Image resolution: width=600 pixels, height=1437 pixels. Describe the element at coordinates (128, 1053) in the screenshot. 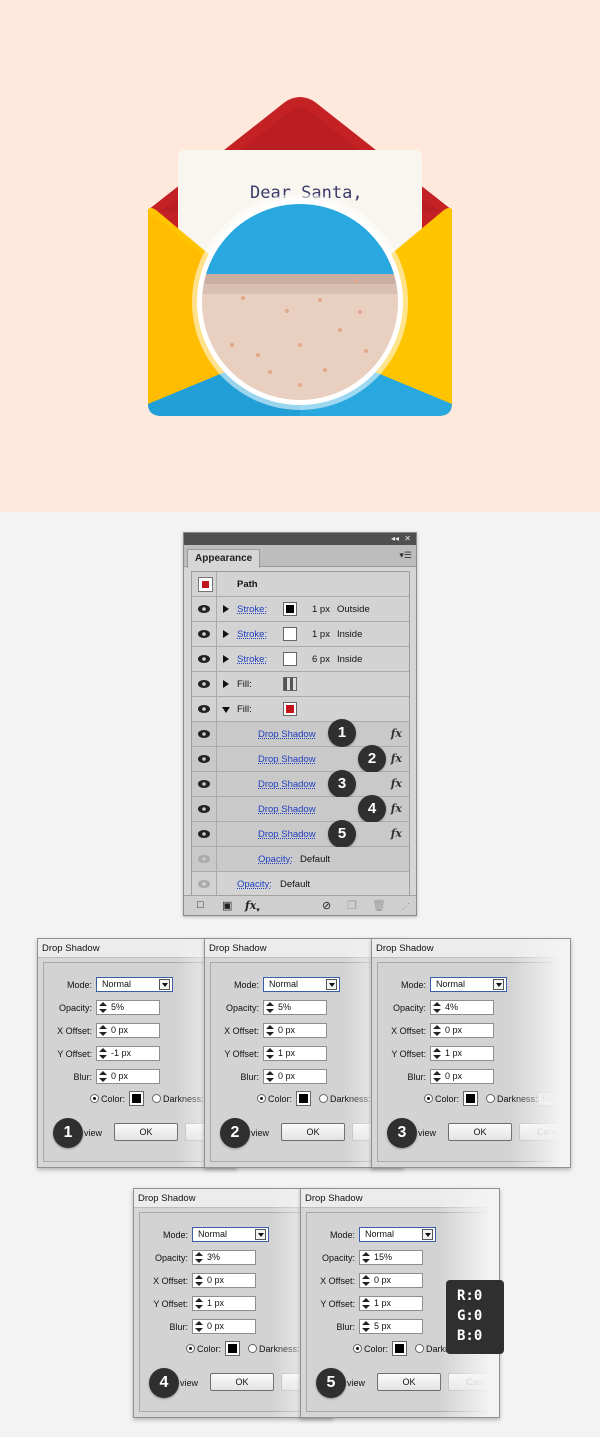

I see `y-offset-field: -1 px` at that location.